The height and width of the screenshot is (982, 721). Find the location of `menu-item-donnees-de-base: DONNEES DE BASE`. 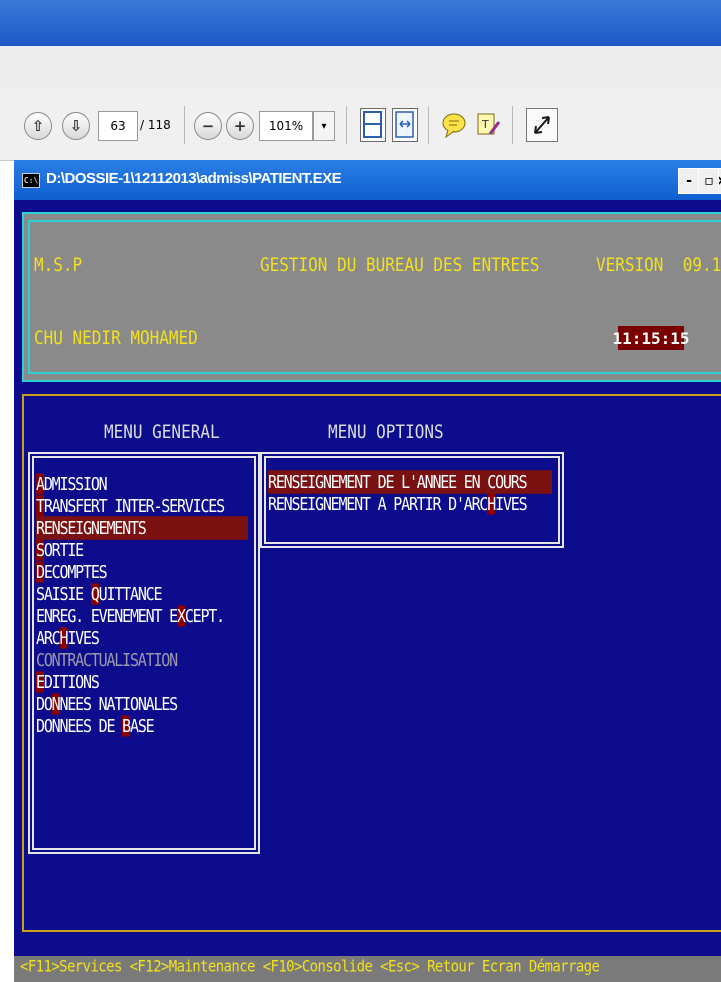

menu-item-donnees-de-base: DONNEES DE BASE is located at coordinates (95, 726).